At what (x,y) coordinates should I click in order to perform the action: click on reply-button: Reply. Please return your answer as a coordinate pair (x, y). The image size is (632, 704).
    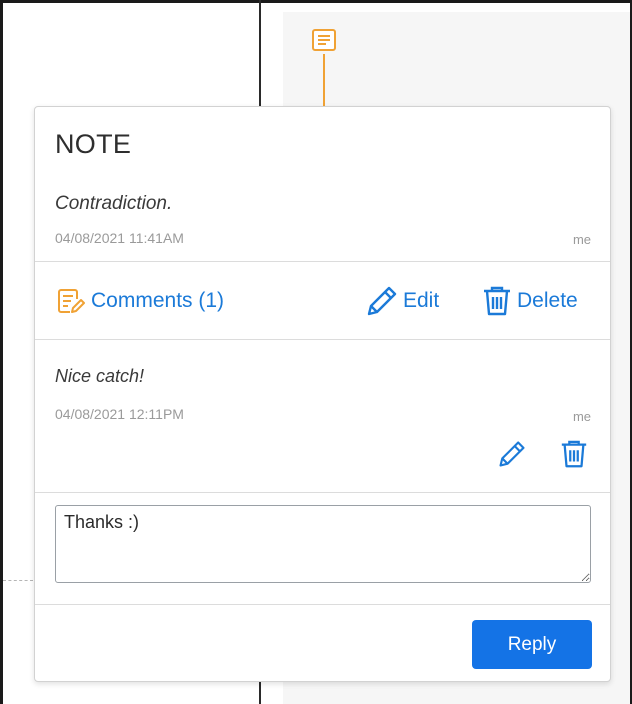
    Looking at the image, I should click on (532, 644).